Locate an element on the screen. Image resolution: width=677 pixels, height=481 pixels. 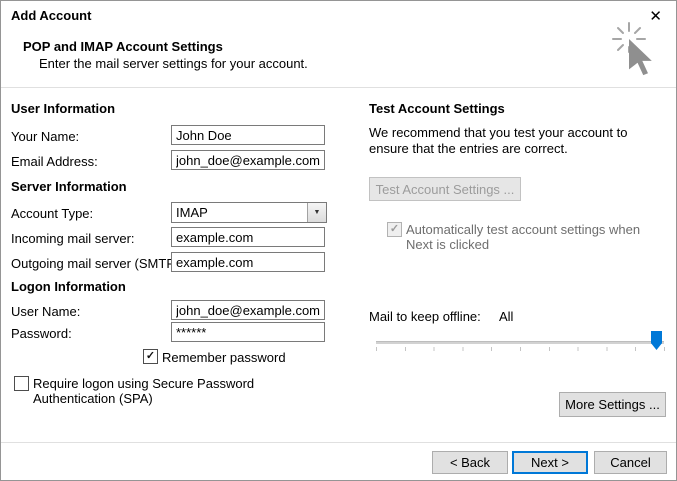
outgoing-server-label: Outgoing mail server (SMTP): is located at coordinates (97, 263).